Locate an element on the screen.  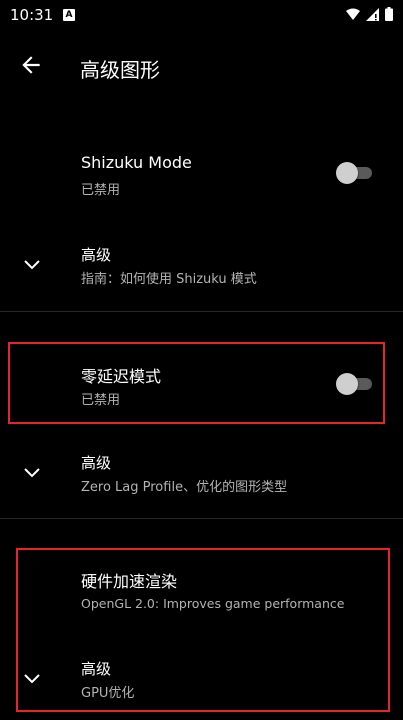
setting-summary: GPU优化 is located at coordinates (108, 693).